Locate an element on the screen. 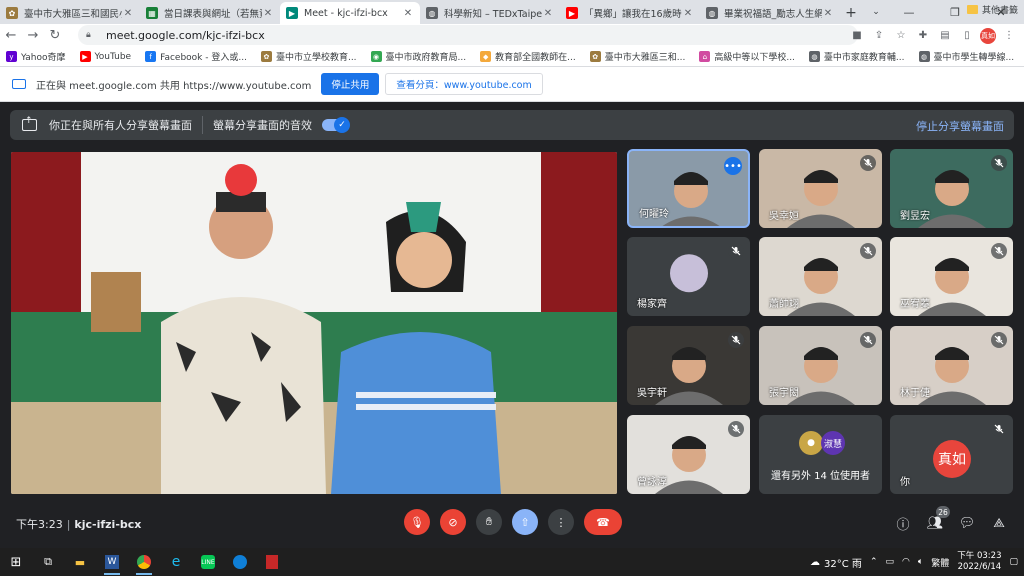 The height and width of the screenshot is (576, 1024). participant-tile: 吳幸姮 is located at coordinates (820, 188).